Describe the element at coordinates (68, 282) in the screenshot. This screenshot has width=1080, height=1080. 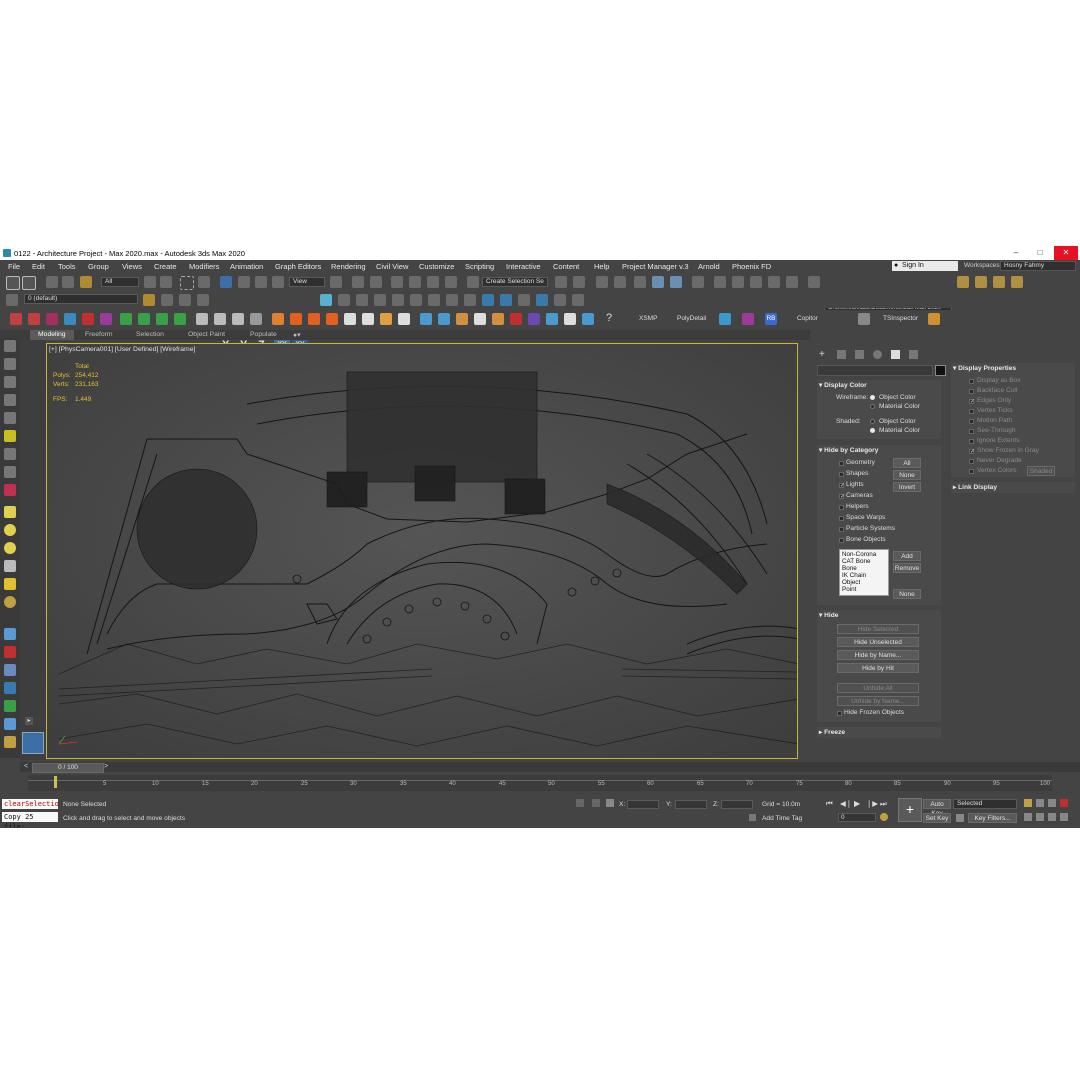
I see `unlink-icon` at that location.